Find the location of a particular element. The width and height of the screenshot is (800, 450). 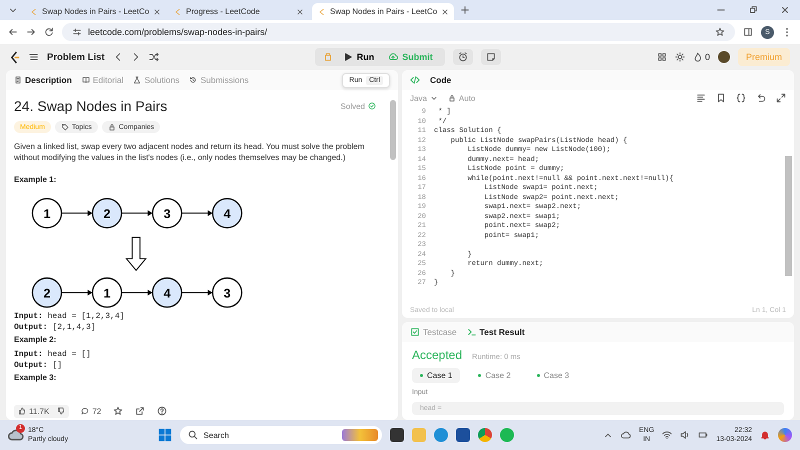

case-tab: Case 1 is located at coordinates (436, 375).